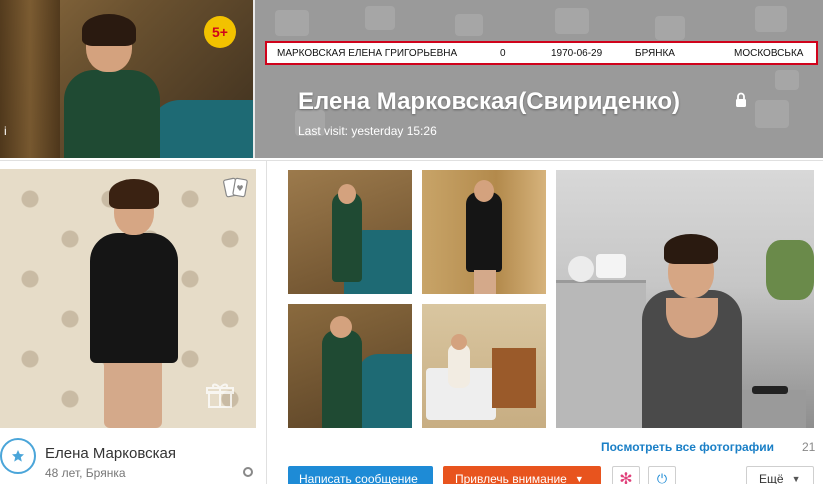 This screenshot has width=823, height=484. Describe the element at coordinates (220, 395) in the screenshot. I see `gift-icon` at that location.